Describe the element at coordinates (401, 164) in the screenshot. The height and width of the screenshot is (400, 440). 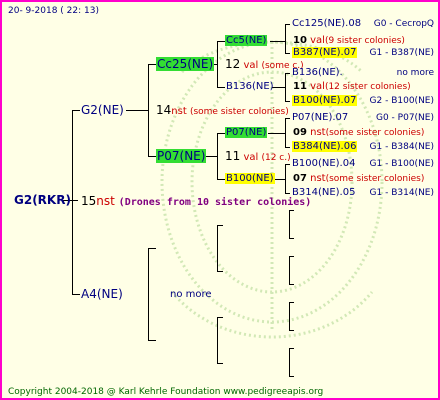
I see `gen4-right: G1 - B100(NE)` at that location.